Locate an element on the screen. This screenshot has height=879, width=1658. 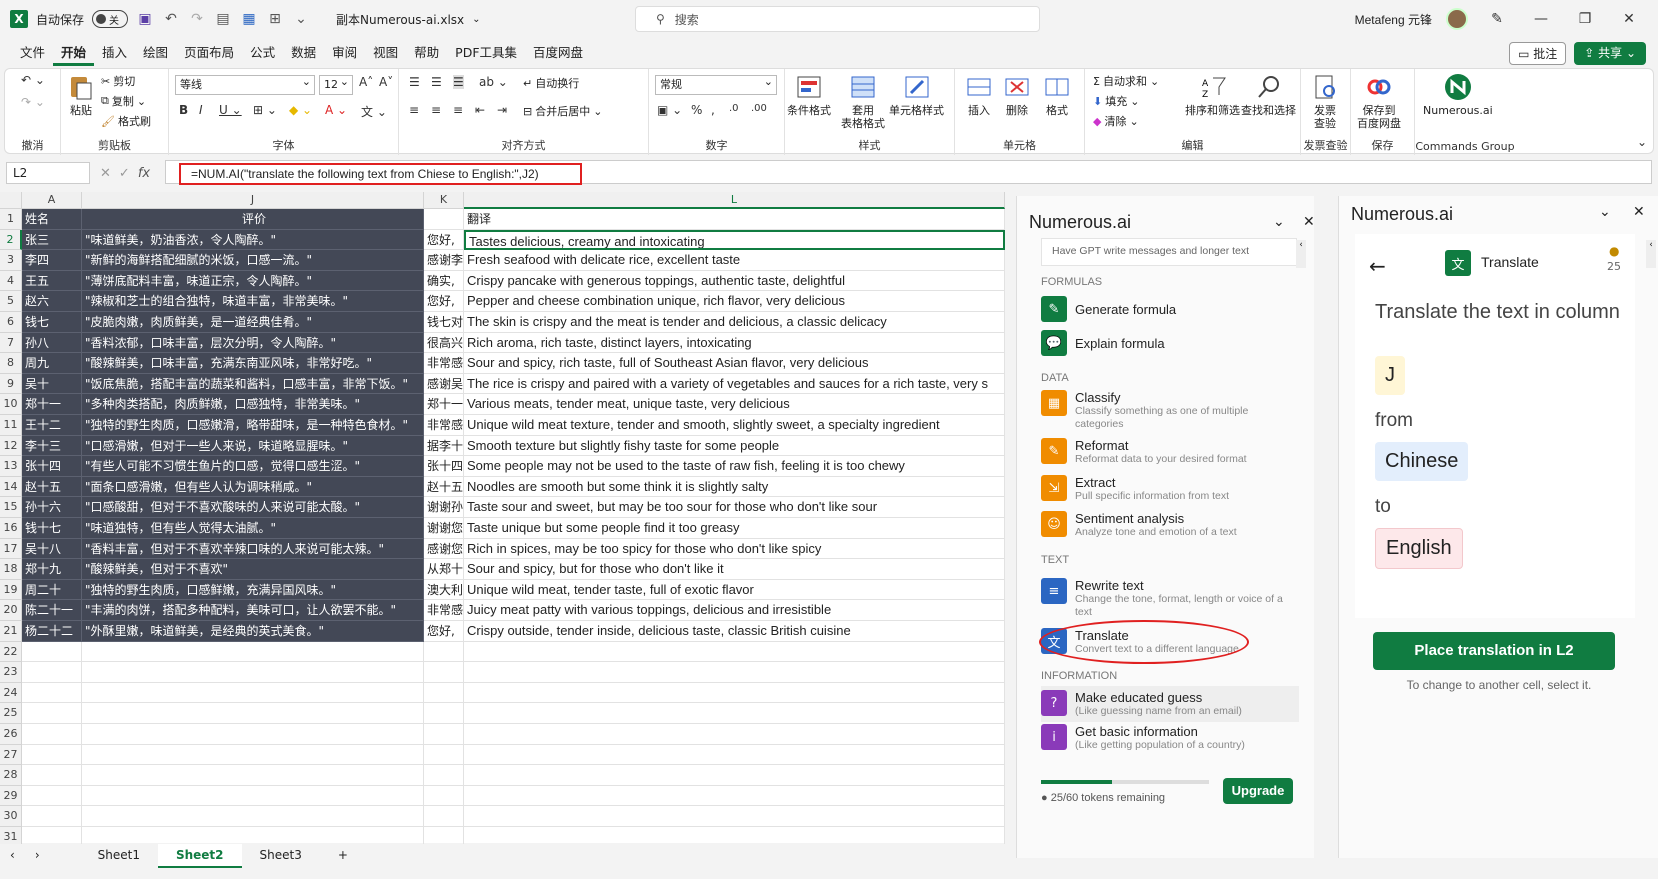
menu-help: 帮助 is located at coordinates (426, 53).